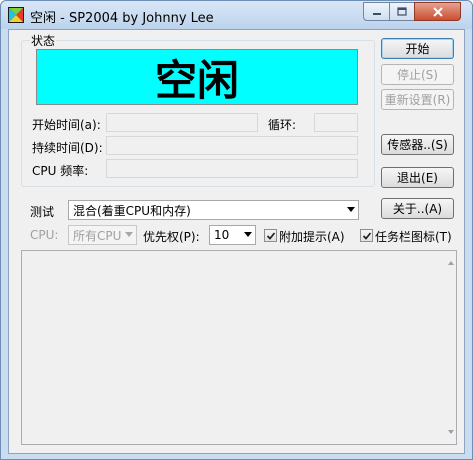 Image resolution: width=473 pixels, height=460 pixels. I want to click on maximize-button, so click(402, 11).